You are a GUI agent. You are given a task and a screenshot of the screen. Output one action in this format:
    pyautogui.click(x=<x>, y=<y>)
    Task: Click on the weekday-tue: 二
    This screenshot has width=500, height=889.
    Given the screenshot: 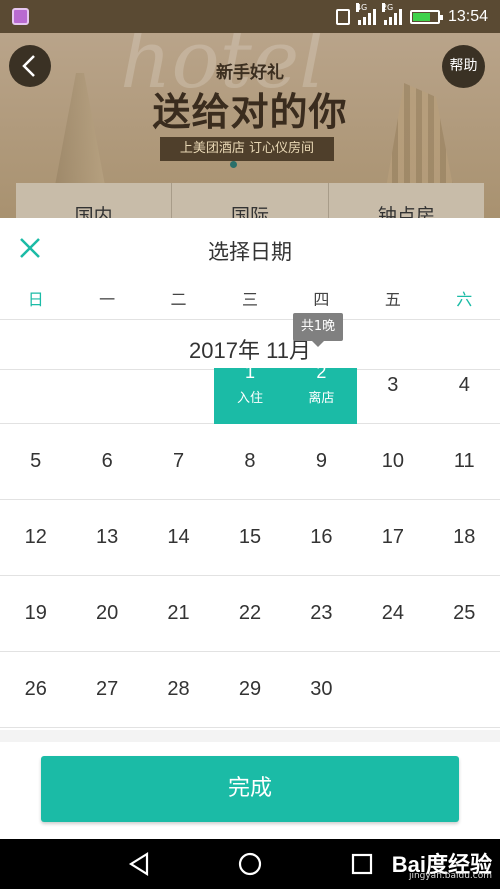 What is the action you would take?
    pyautogui.click(x=178, y=299)
    